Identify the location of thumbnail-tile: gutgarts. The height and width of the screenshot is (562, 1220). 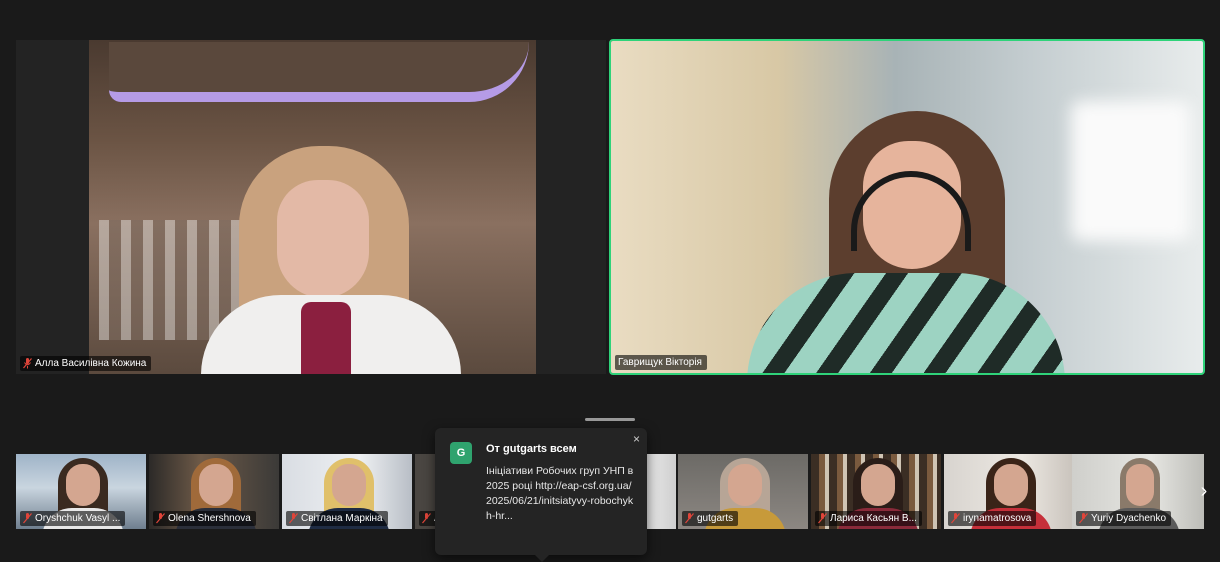
(743, 491).